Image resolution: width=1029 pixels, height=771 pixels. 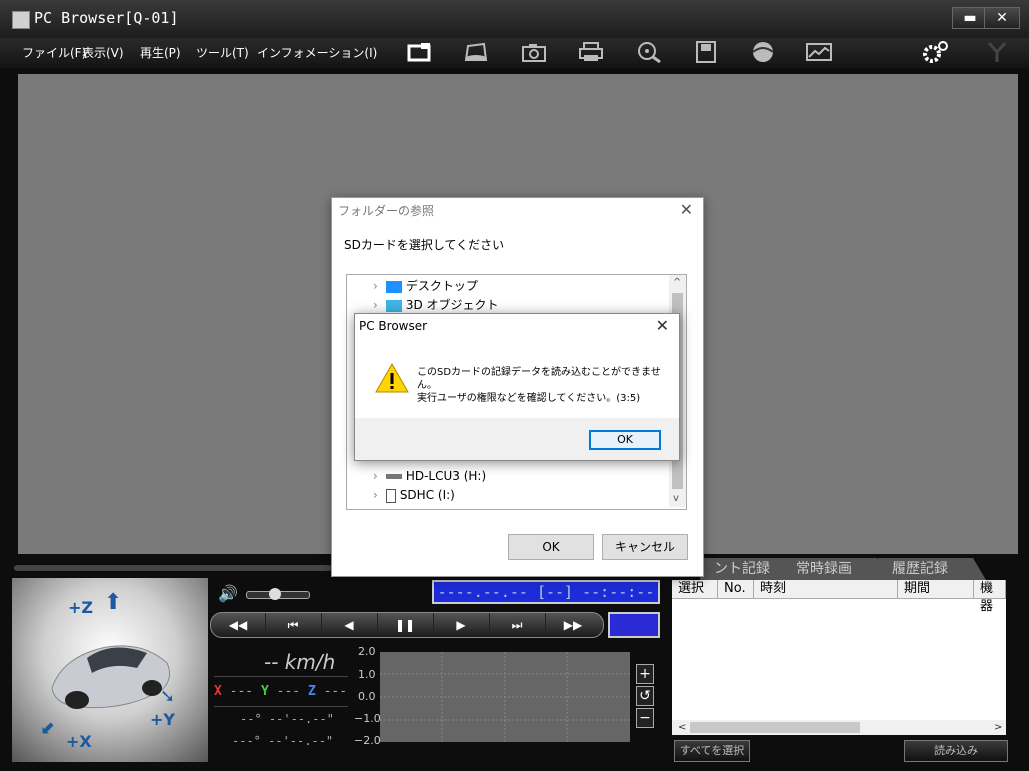 I want to click on x-axis-label: X, so click(x=218, y=691).